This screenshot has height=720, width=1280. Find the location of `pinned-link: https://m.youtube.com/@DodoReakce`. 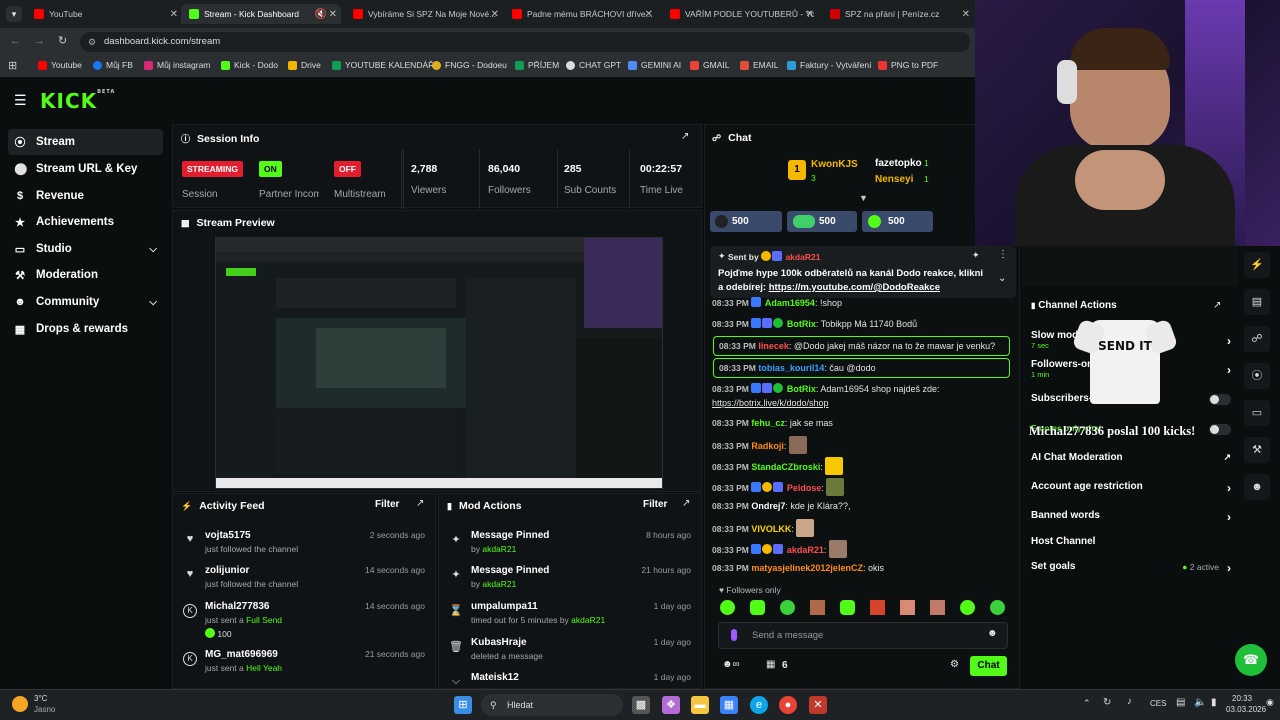

pinned-link: https://m.youtube.com/@DodoReakce is located at coordinates (854, 287).